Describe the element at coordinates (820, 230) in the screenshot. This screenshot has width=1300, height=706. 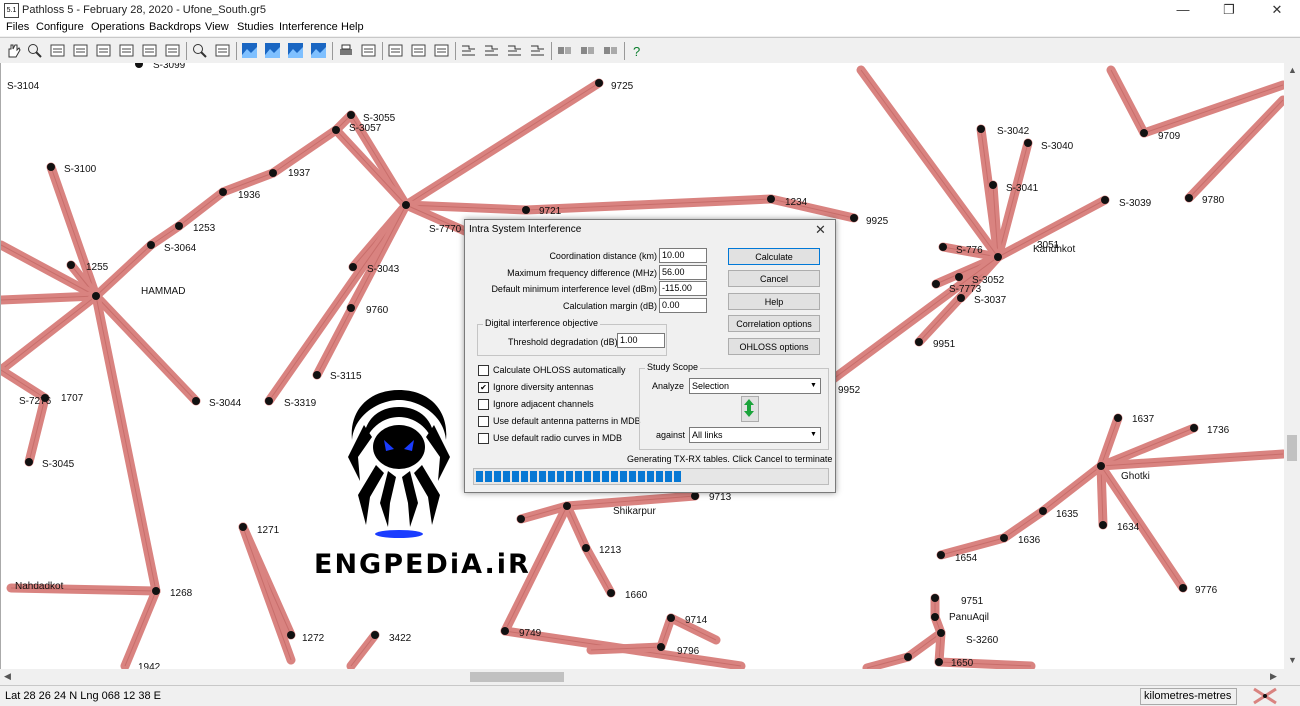
I see `dialog-close-icon: ✕` at that location.